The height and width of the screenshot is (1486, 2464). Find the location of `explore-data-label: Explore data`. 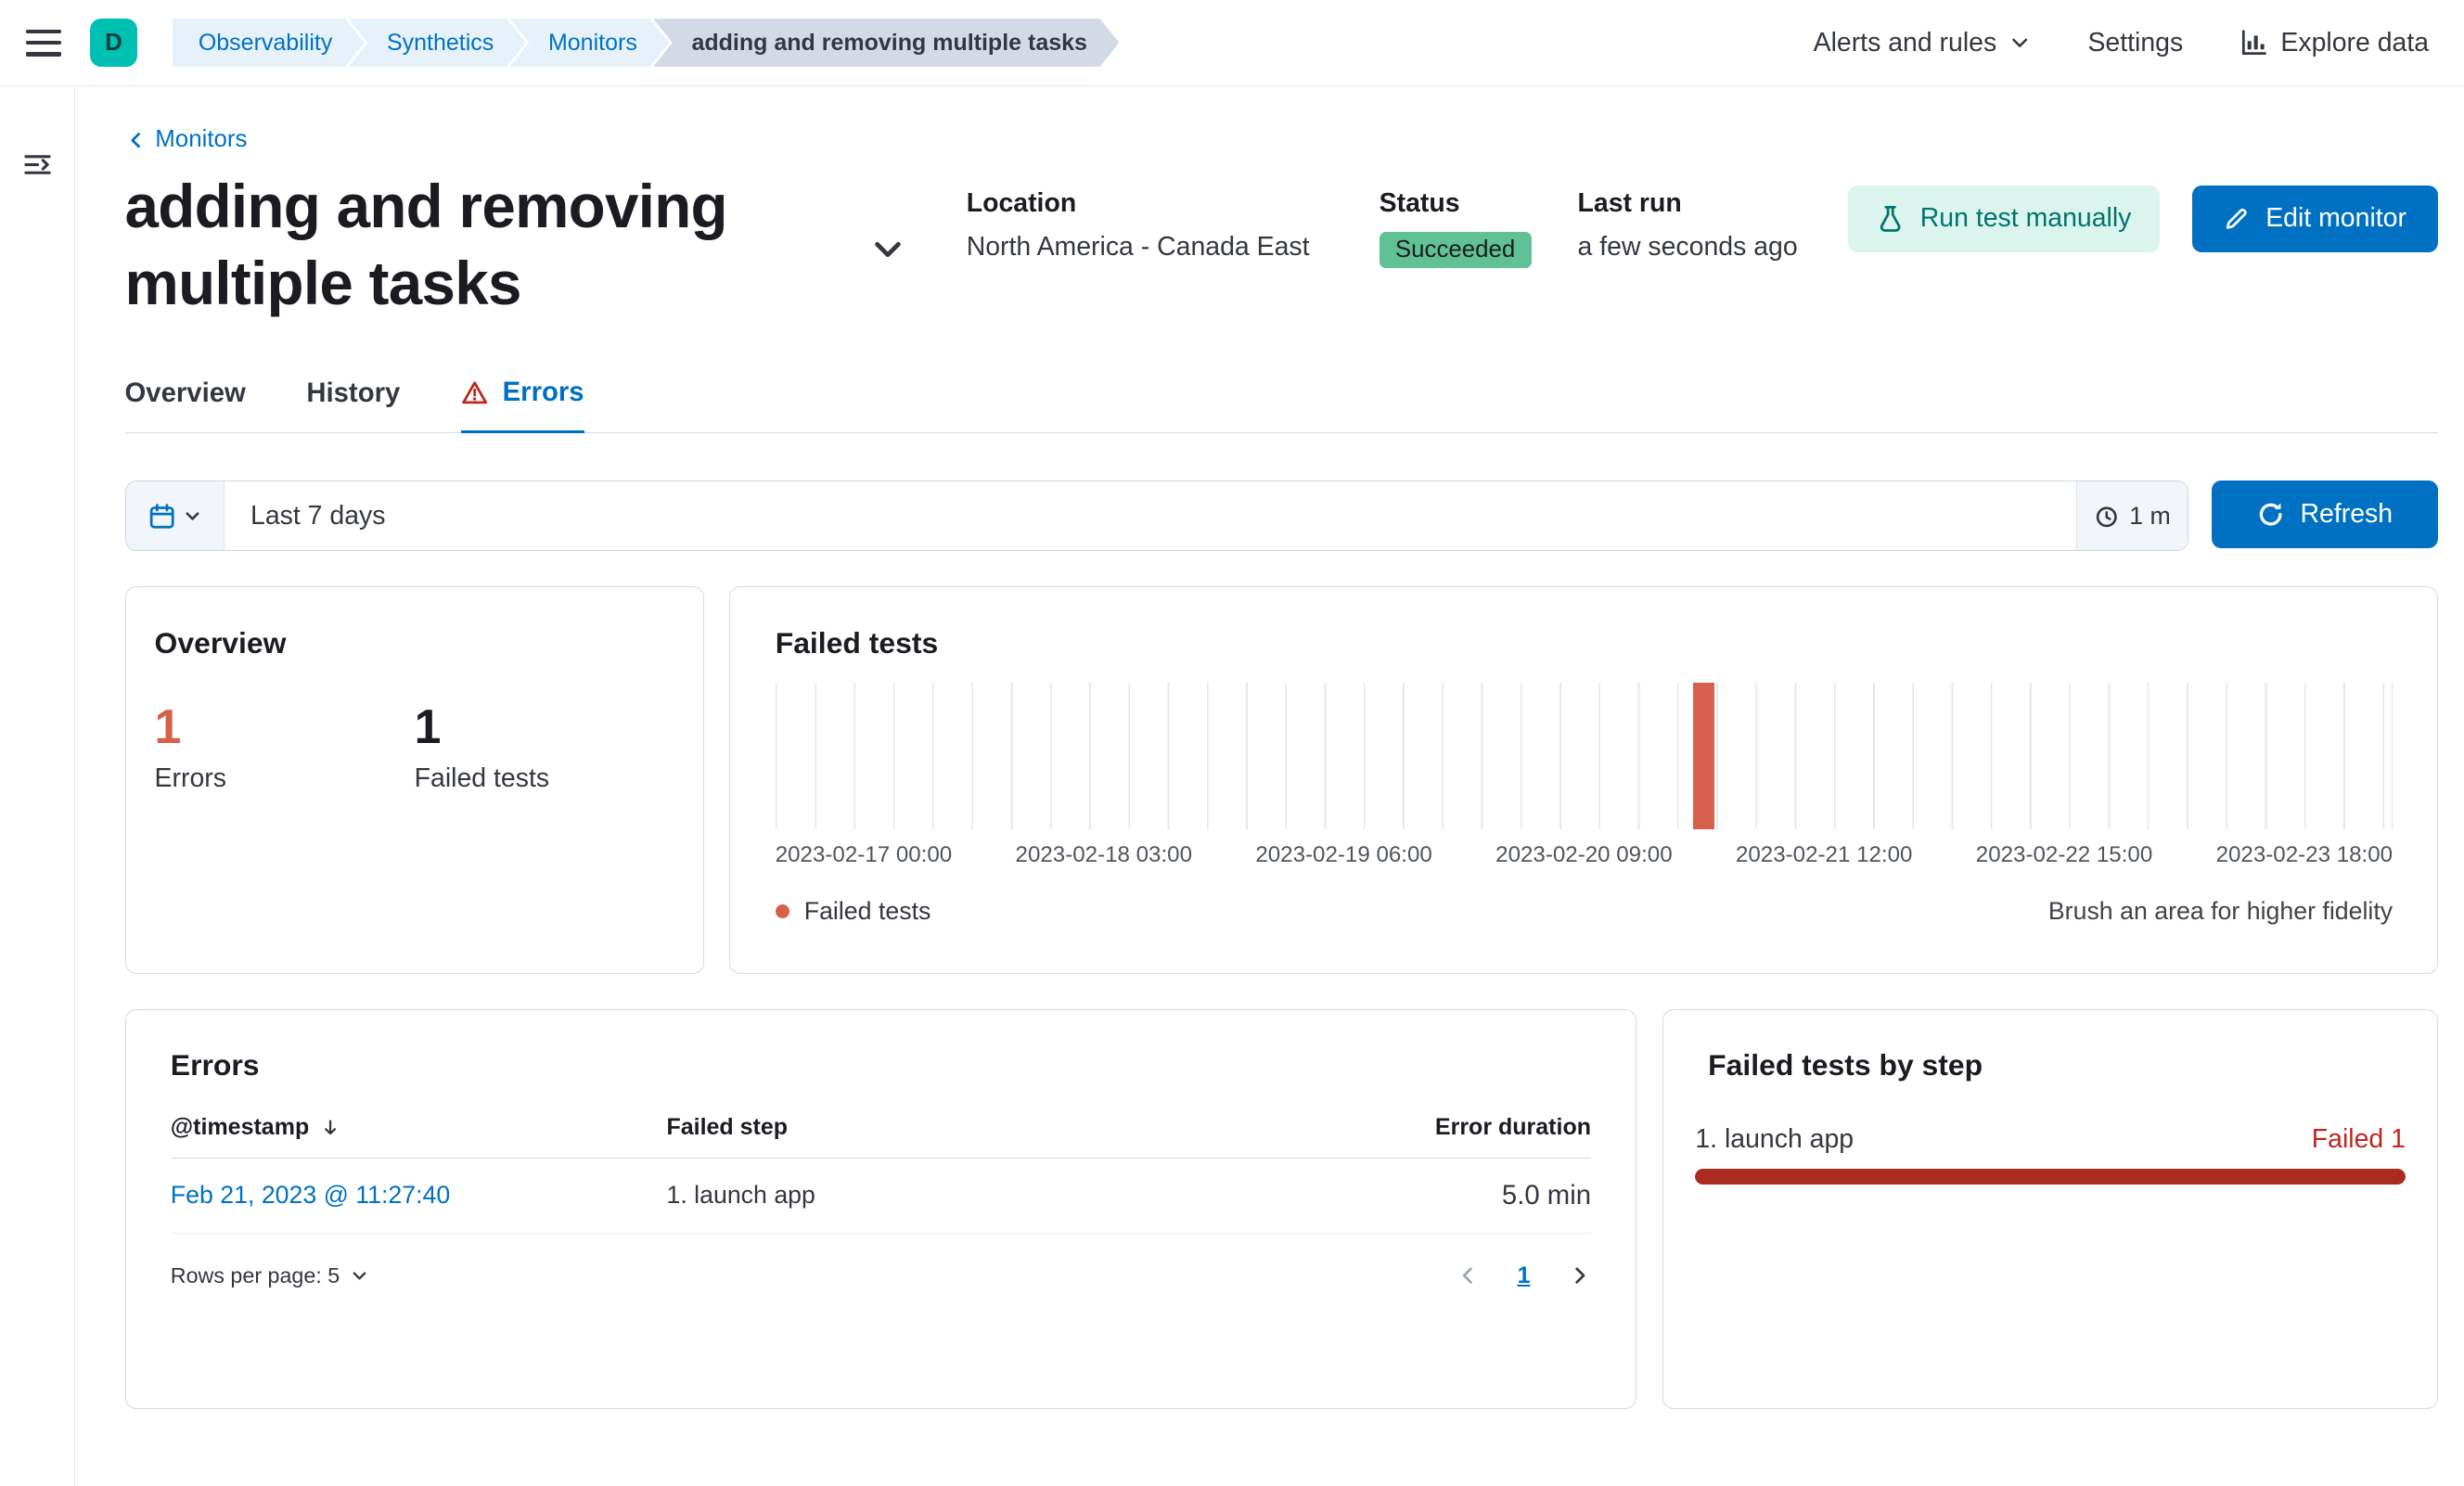

explore-data-label: Explore data is located at coordinates (2355, 42).